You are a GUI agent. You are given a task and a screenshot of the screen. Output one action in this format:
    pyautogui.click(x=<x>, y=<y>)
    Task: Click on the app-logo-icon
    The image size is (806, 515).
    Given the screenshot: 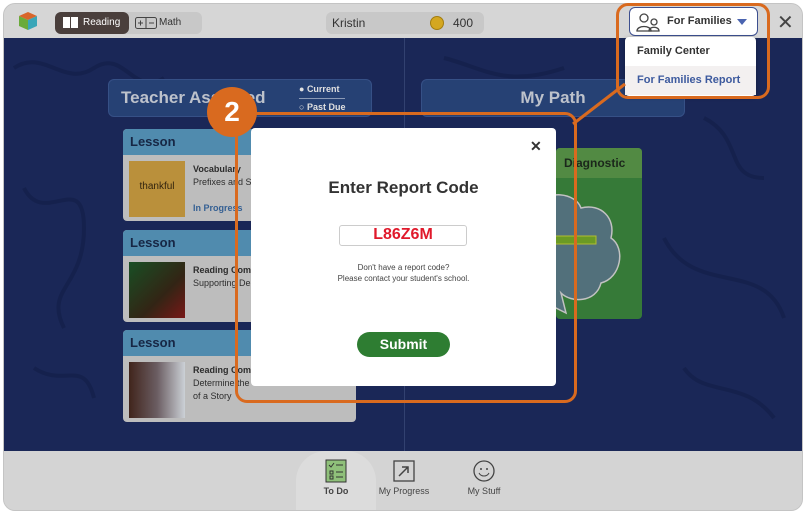 What is the action you would take?
    pyautogui.click(x=28, y=21)
    